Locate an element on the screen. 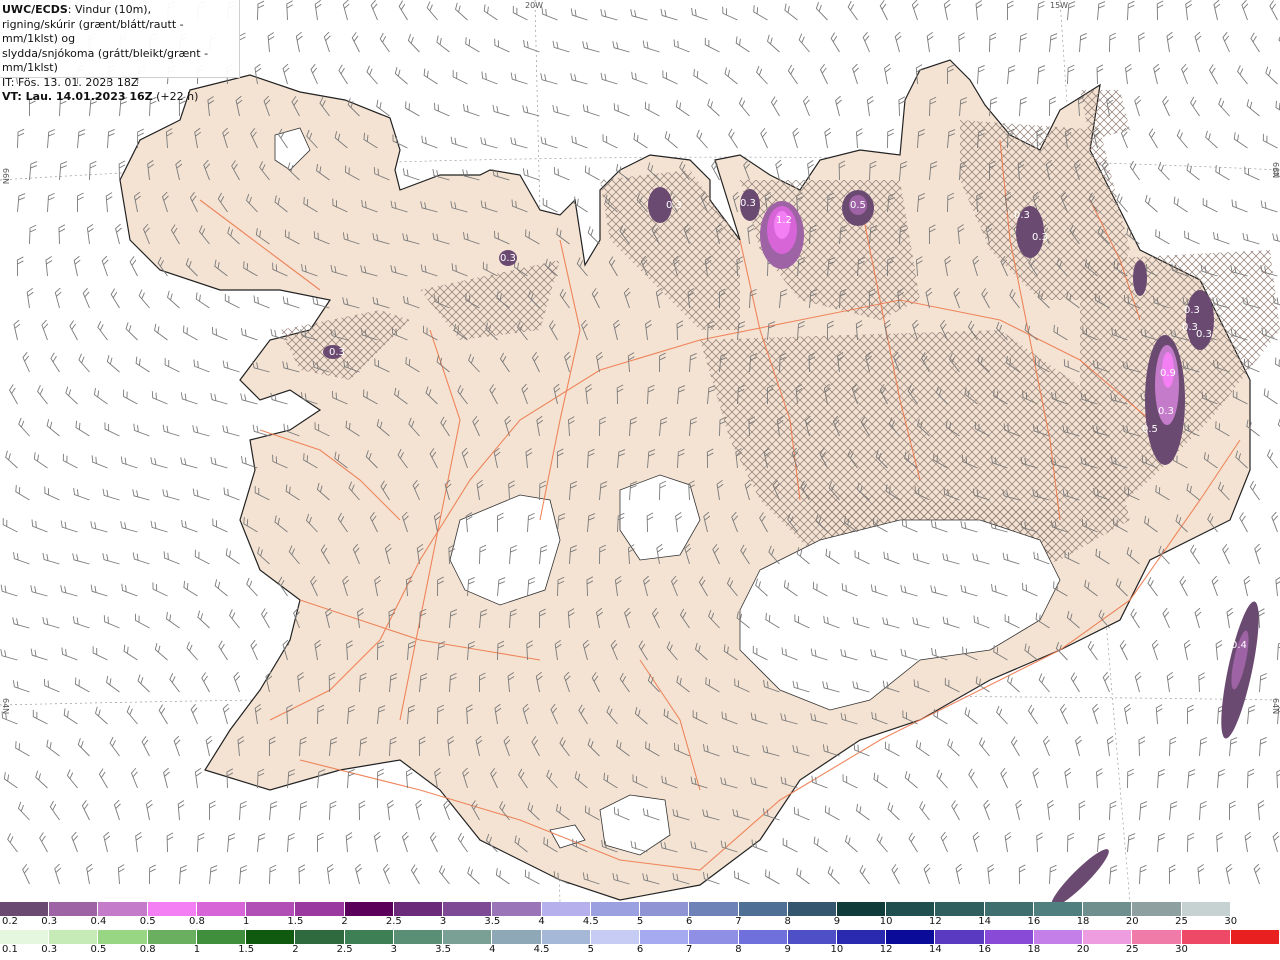  scale-label: 1.5 is located at coordinates (246, 949).